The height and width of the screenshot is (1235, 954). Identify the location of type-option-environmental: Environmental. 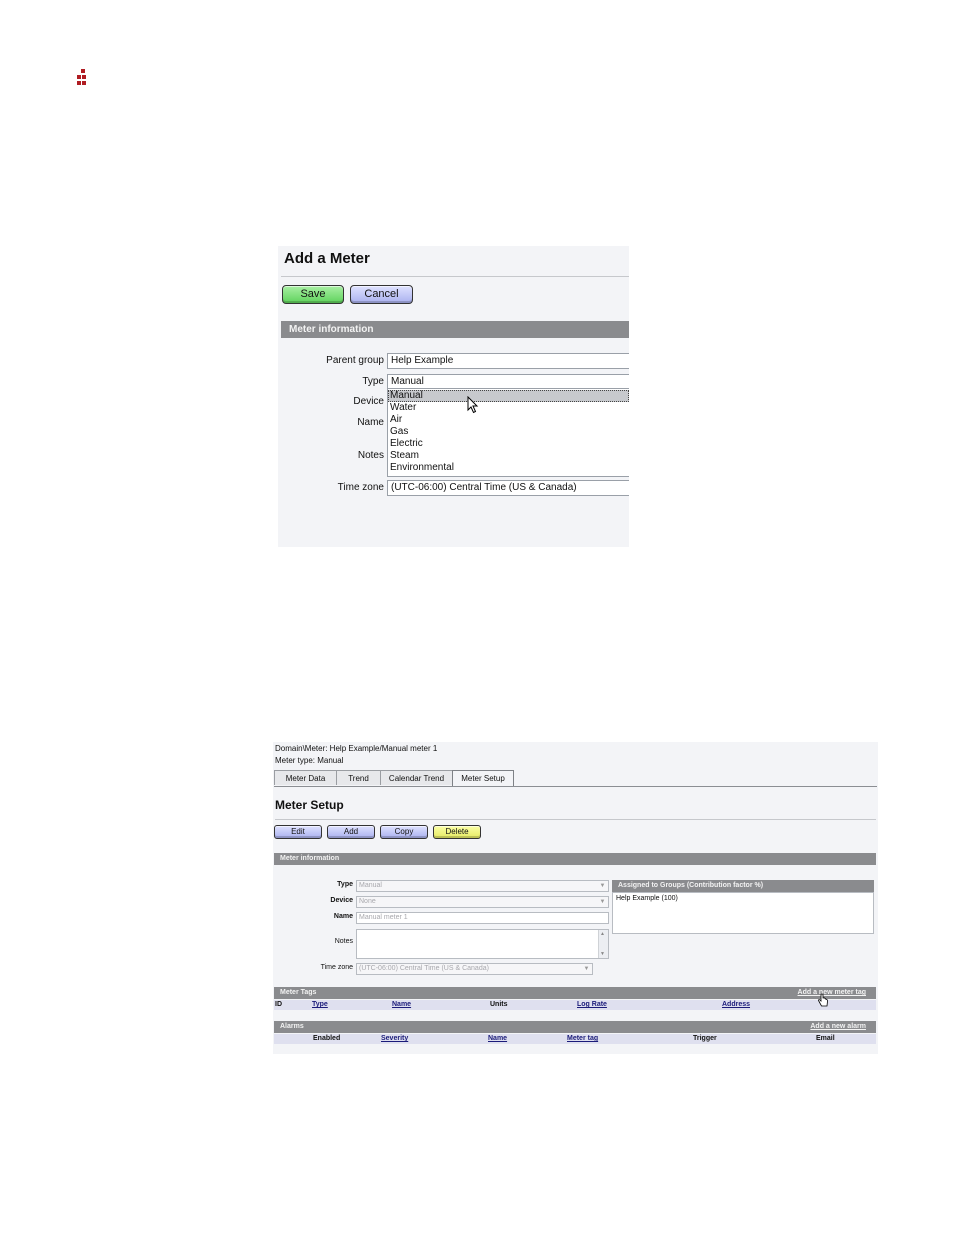
(508, 468).